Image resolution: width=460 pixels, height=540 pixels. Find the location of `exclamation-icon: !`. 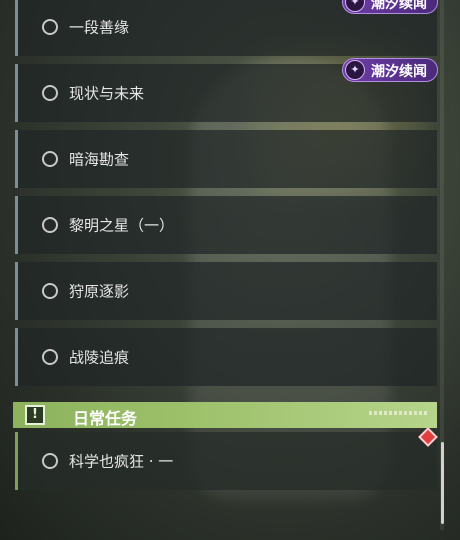

exclamation-icon: ! is located at coordinates (35, 415).